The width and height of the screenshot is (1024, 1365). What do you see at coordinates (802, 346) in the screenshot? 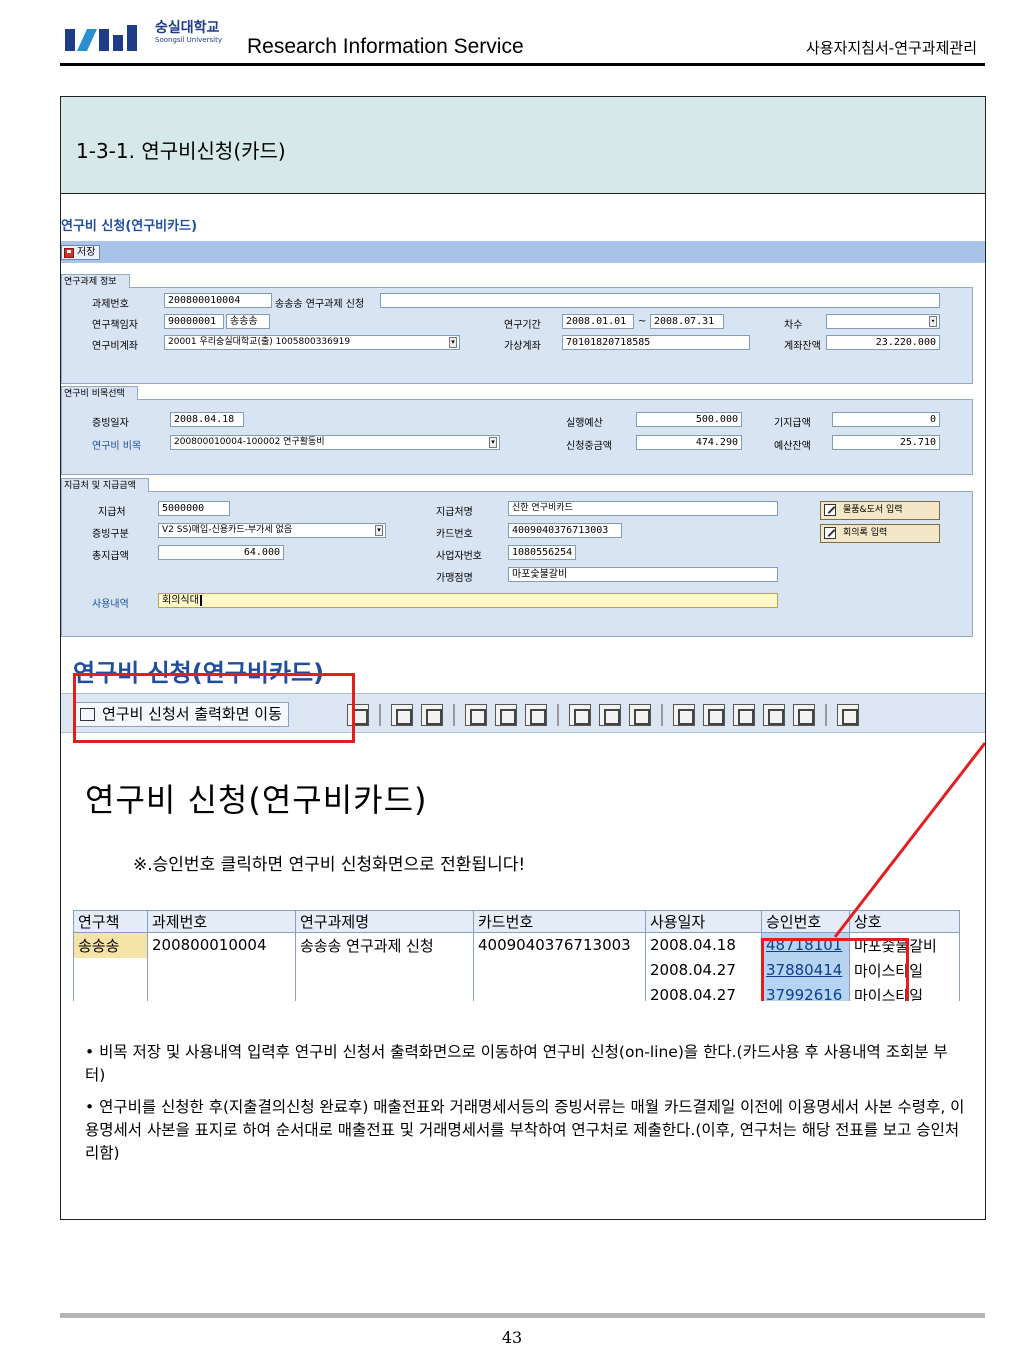
I see `account-balance-label: 계좌잔액` at bounding box center [802, 346].